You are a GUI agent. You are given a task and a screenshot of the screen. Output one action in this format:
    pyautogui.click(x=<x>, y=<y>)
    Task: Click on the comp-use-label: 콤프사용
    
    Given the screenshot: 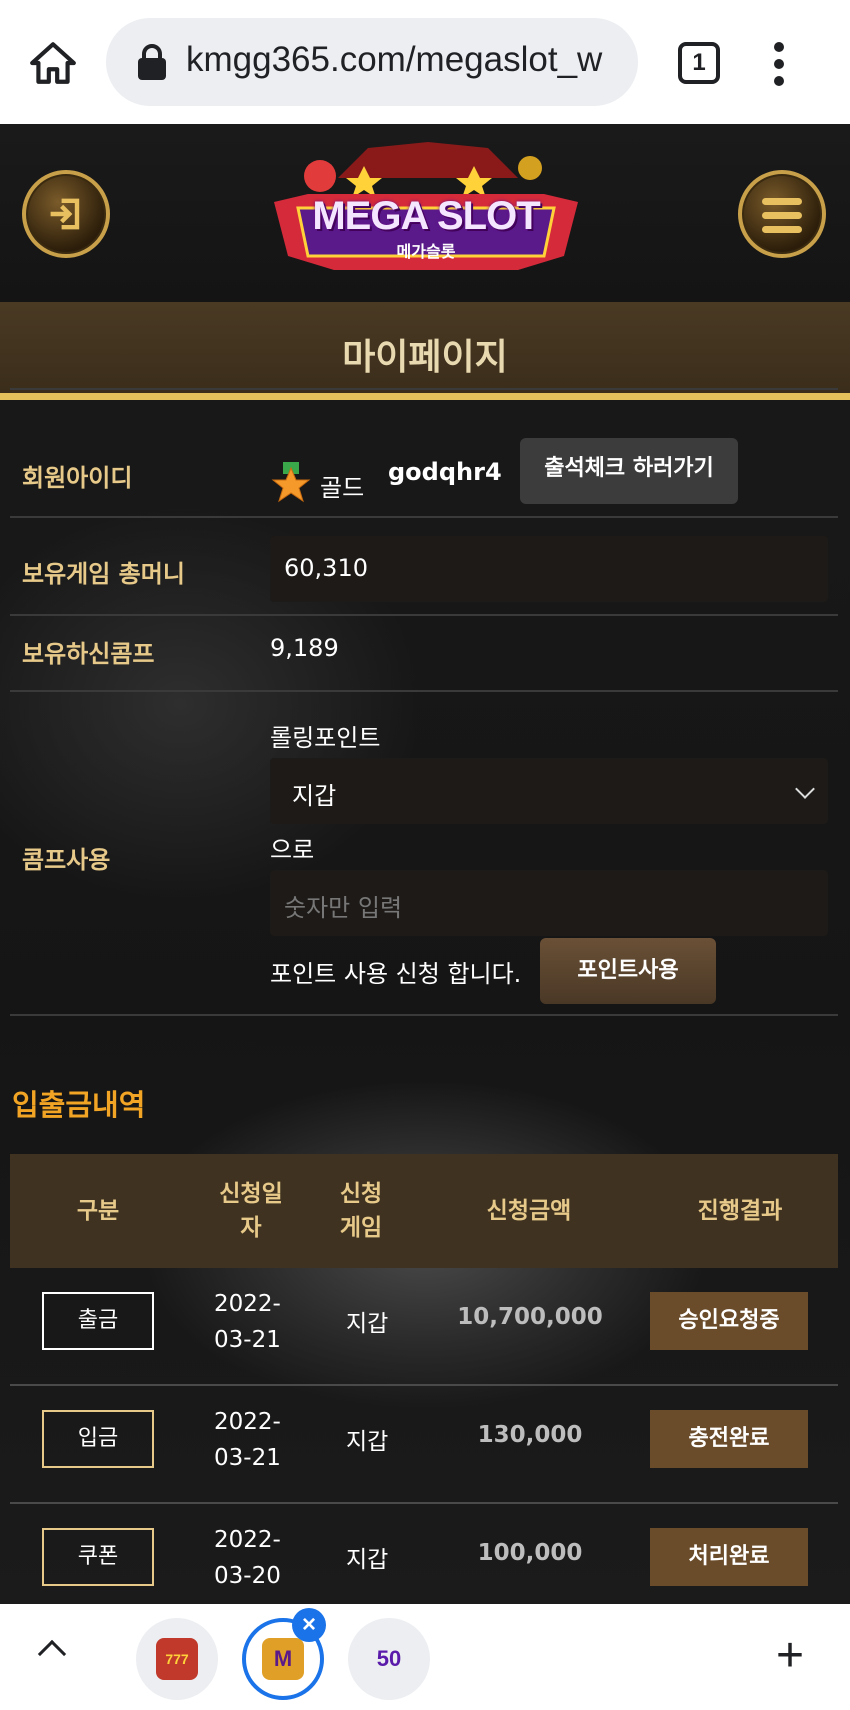 What is the action you would take?
    pyautogui.click(x=66, y=860)
    